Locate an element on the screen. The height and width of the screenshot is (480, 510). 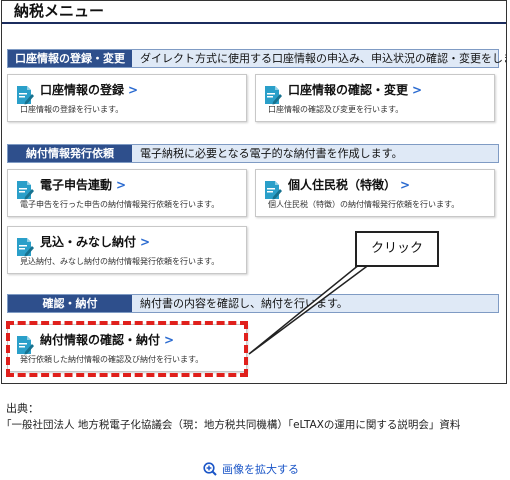
callout-pointer is located at coordinates (310, 309).